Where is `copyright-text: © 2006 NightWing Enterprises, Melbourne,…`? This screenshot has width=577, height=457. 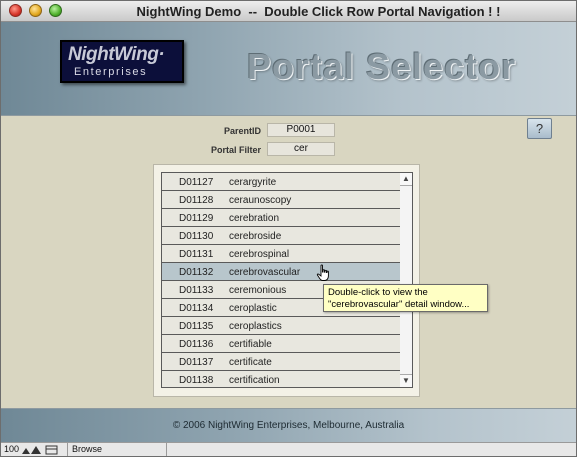 copyright-text: © 2006 NightWing Enterprises, Melbourne,… is located at coordinates (288, 425).